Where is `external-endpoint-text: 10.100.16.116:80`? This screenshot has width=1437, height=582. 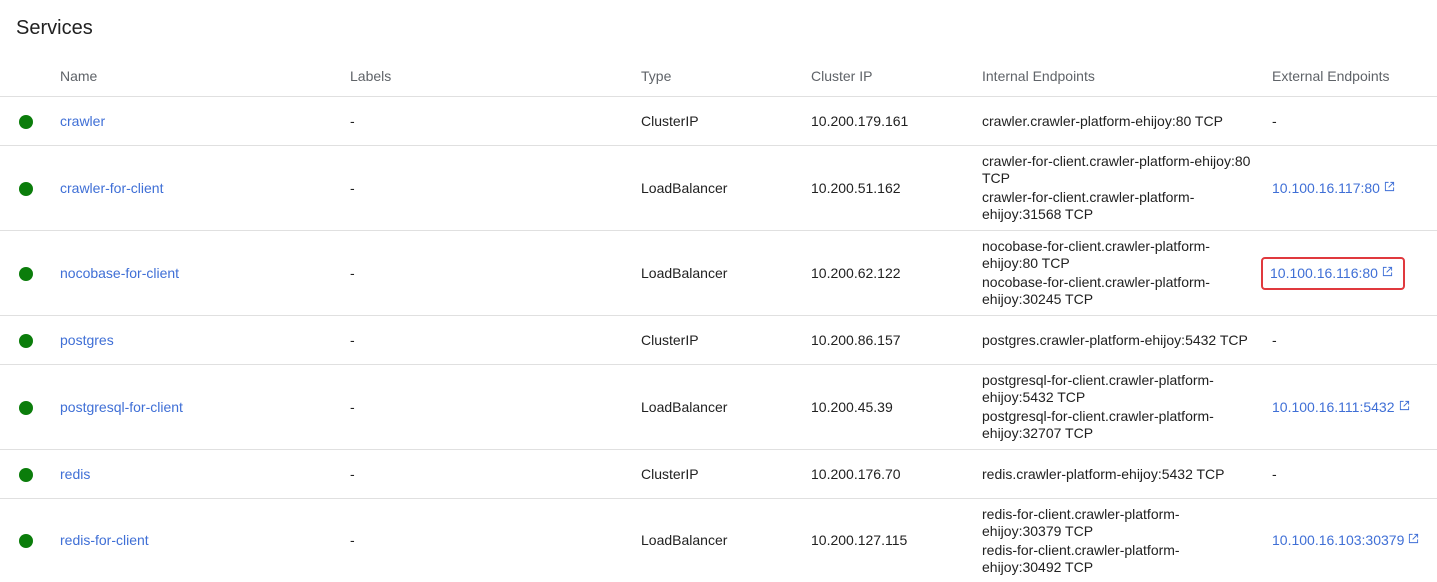 external-endpoint-text: 10.100.16.116:80 is located at coordinates (1324, 272).